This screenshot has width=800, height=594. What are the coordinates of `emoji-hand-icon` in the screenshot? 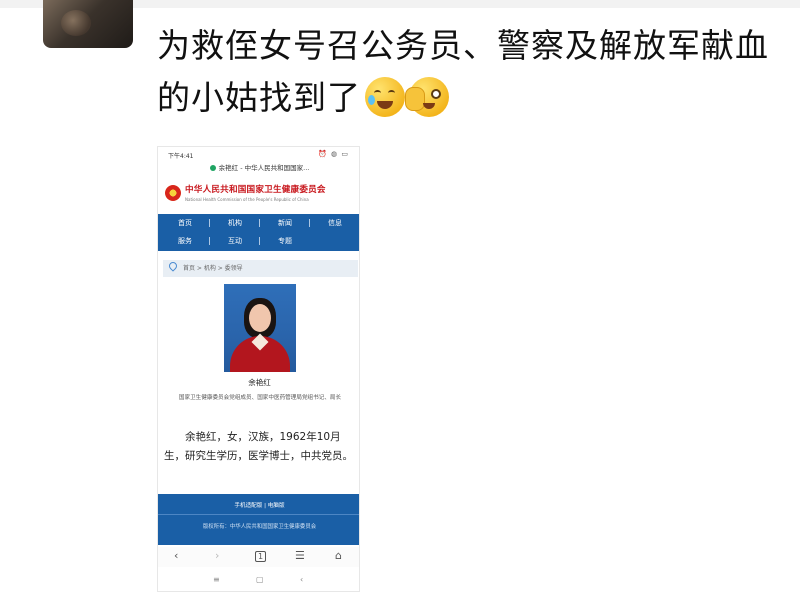 It's located at (415, 99).